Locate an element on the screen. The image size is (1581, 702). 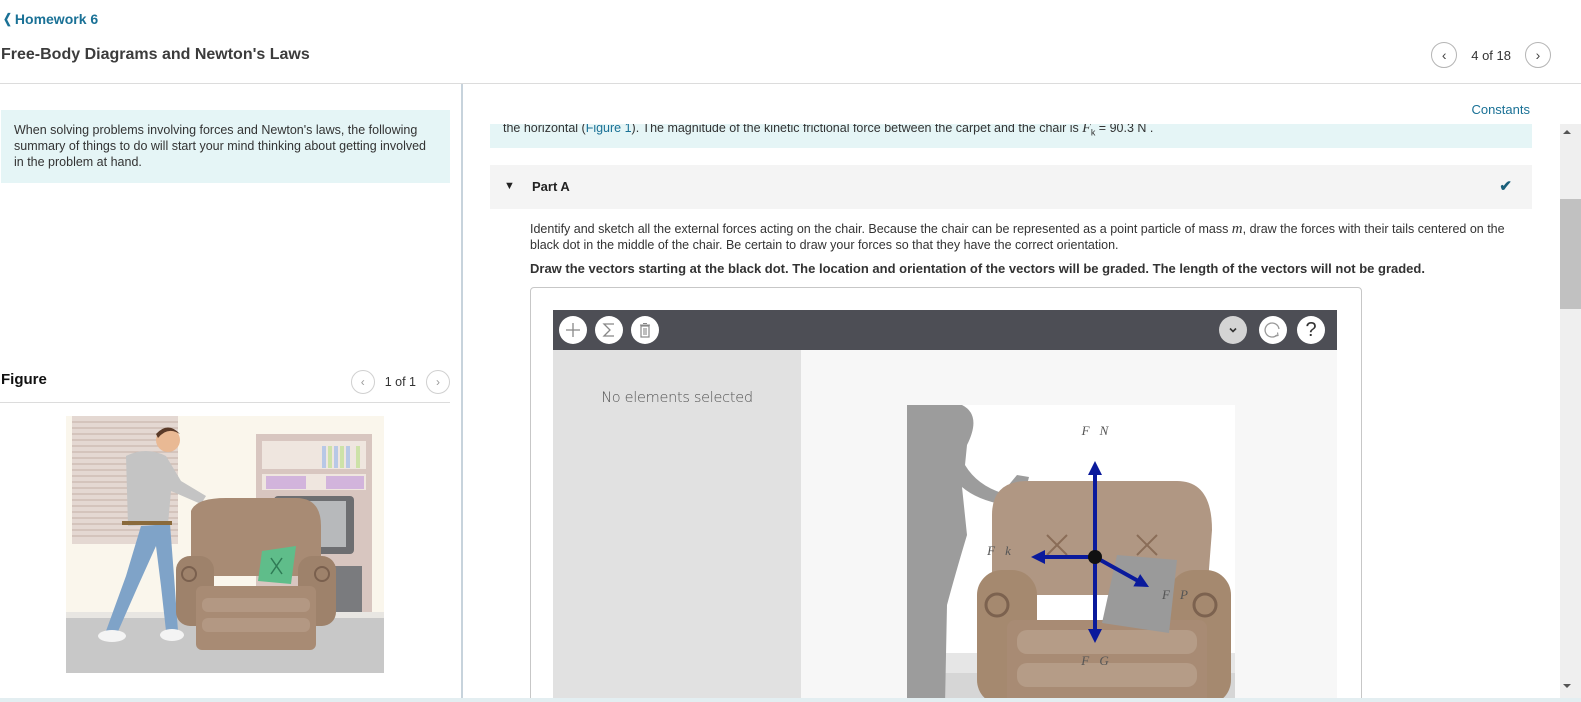
next-figure-button: › is located at coordinates (438, 382).